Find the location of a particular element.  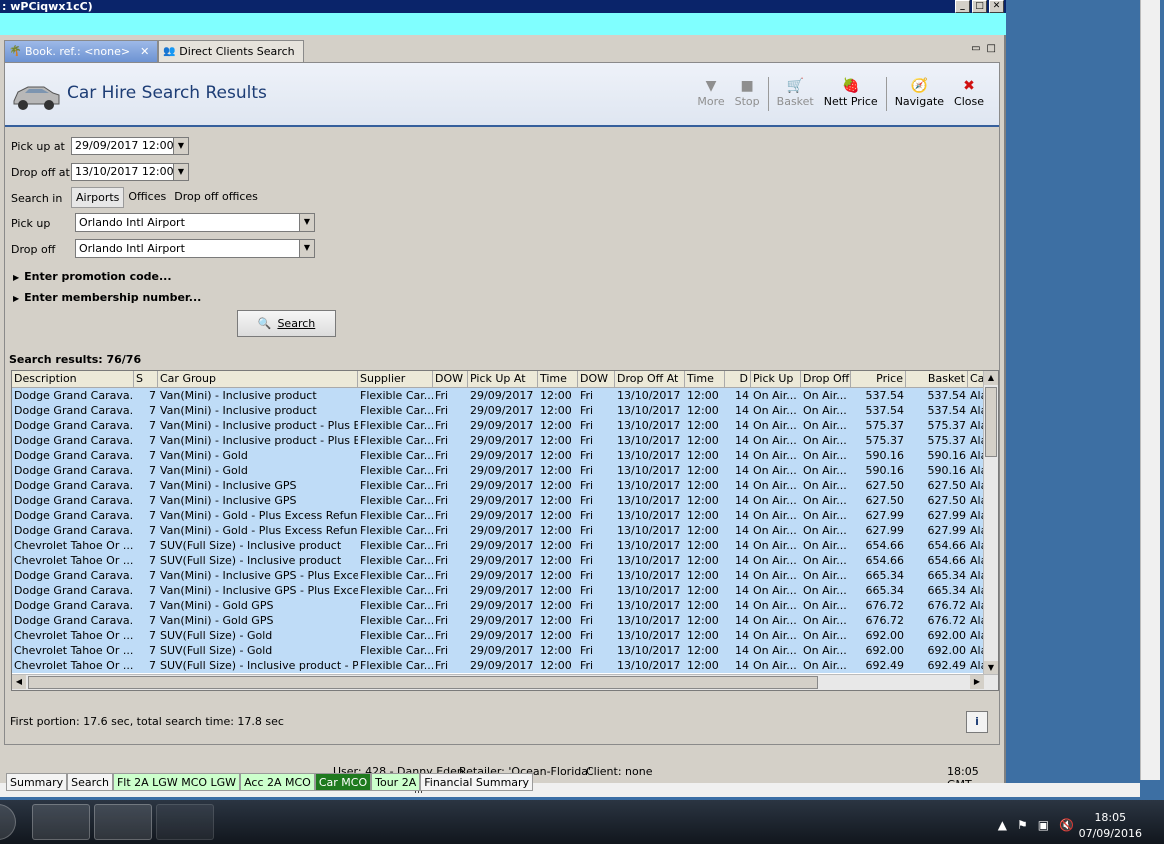

info-icon: i is located at coordinates (977, 722).